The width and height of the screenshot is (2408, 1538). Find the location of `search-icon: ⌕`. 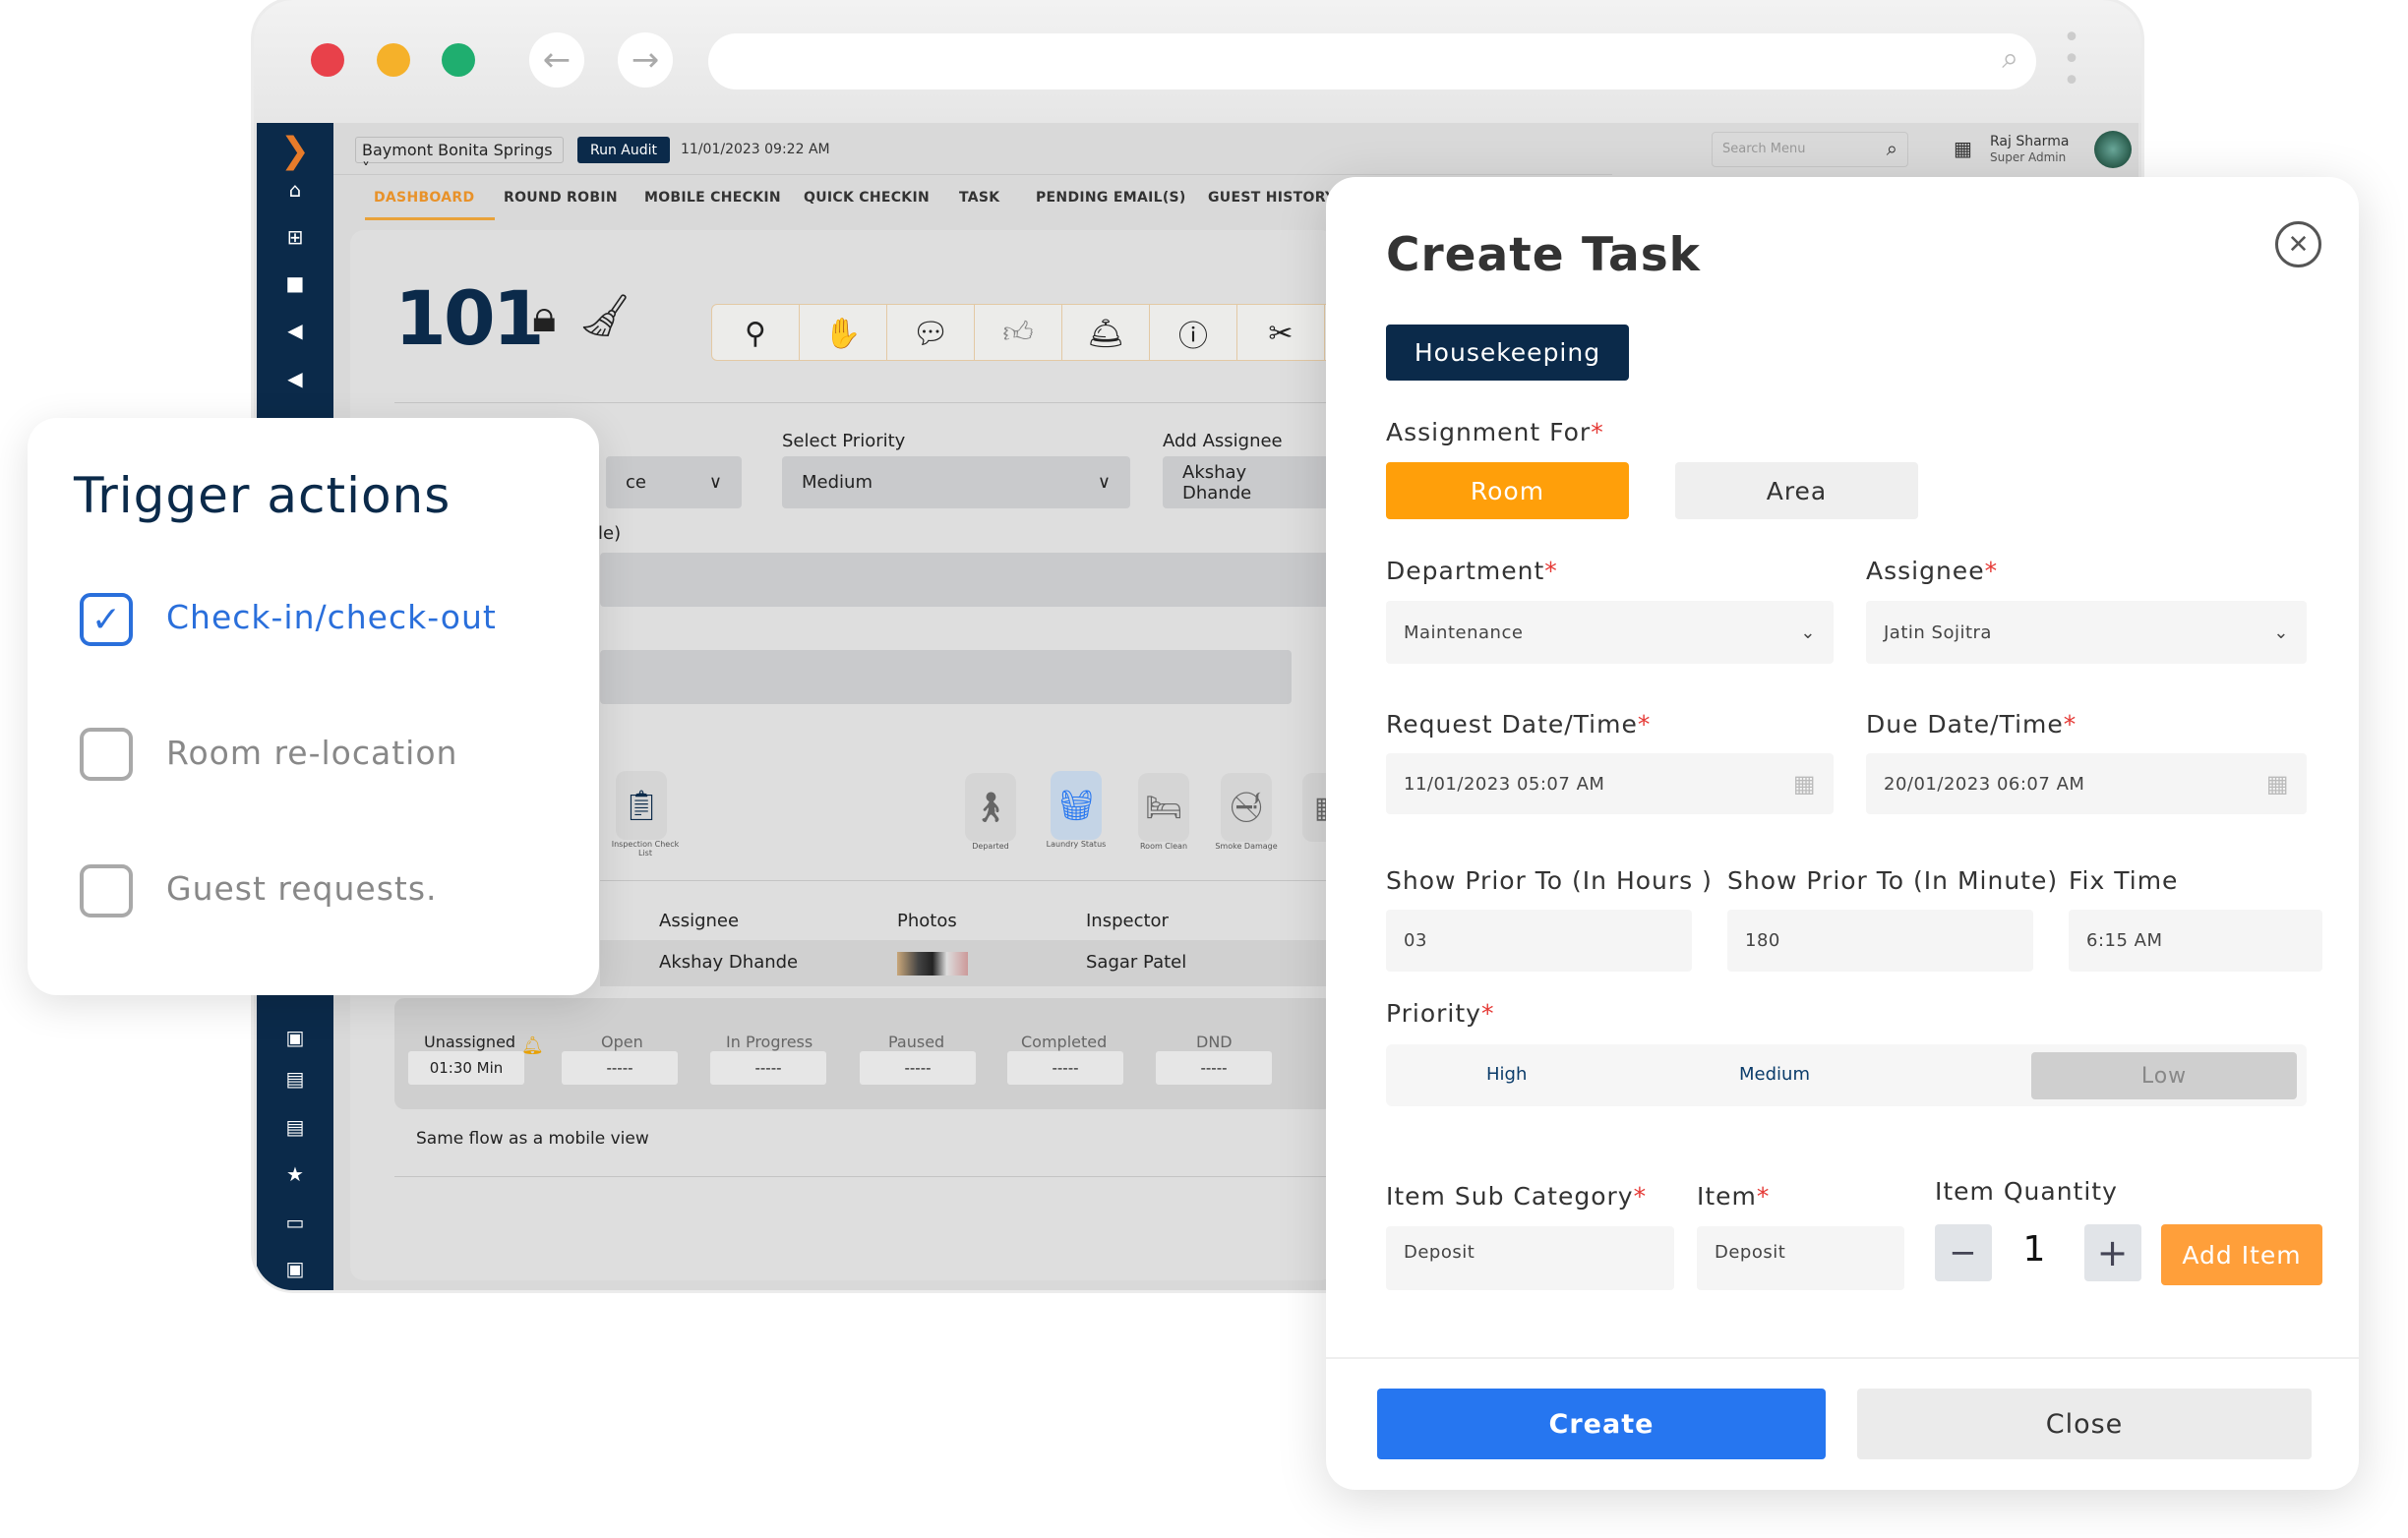

search-icon: ⌕ is located at coordinates (1891, 148).